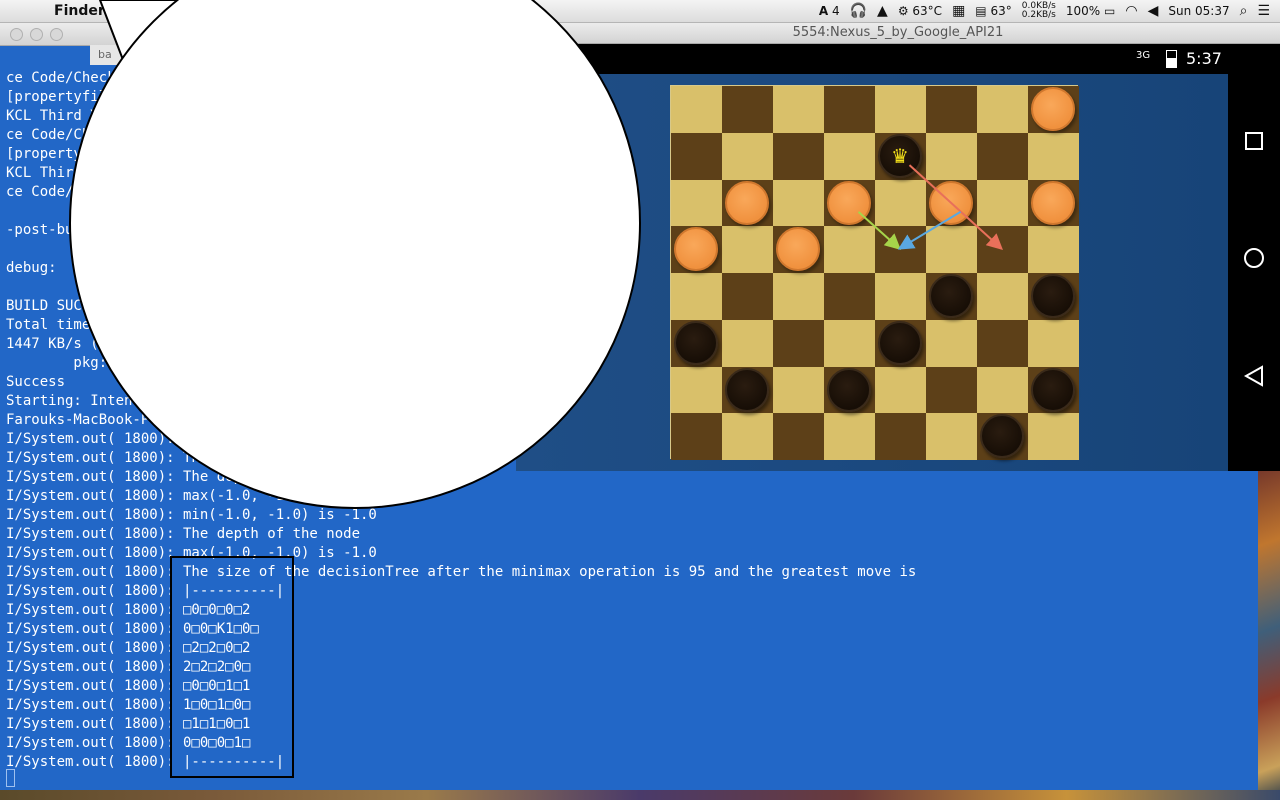  What do you see at coordinates (1198, 11) in the screenshot?
I see `clock: Sun 05:37` at bounding box center [1198, 11].